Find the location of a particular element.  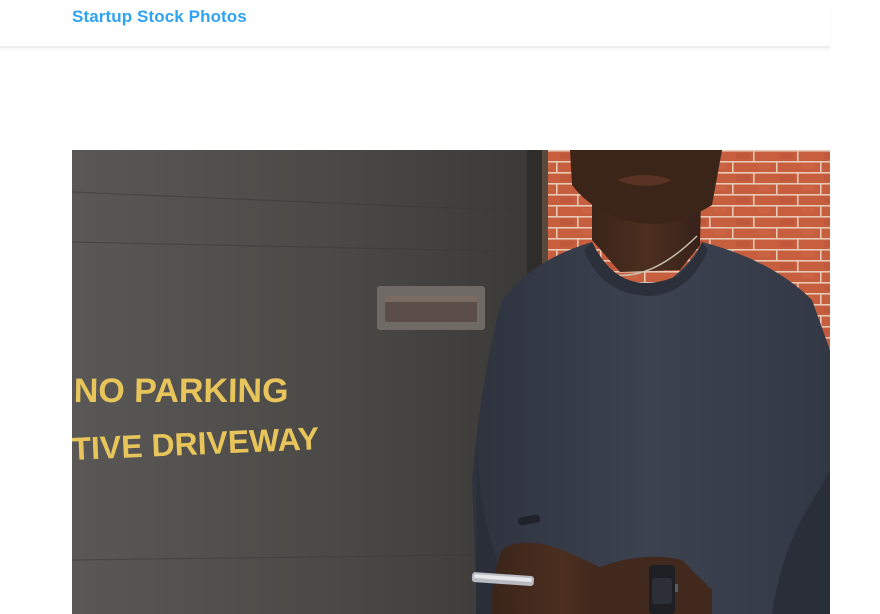

site-title-link: Startup Stock Photos is located at coordinates (159, 17).